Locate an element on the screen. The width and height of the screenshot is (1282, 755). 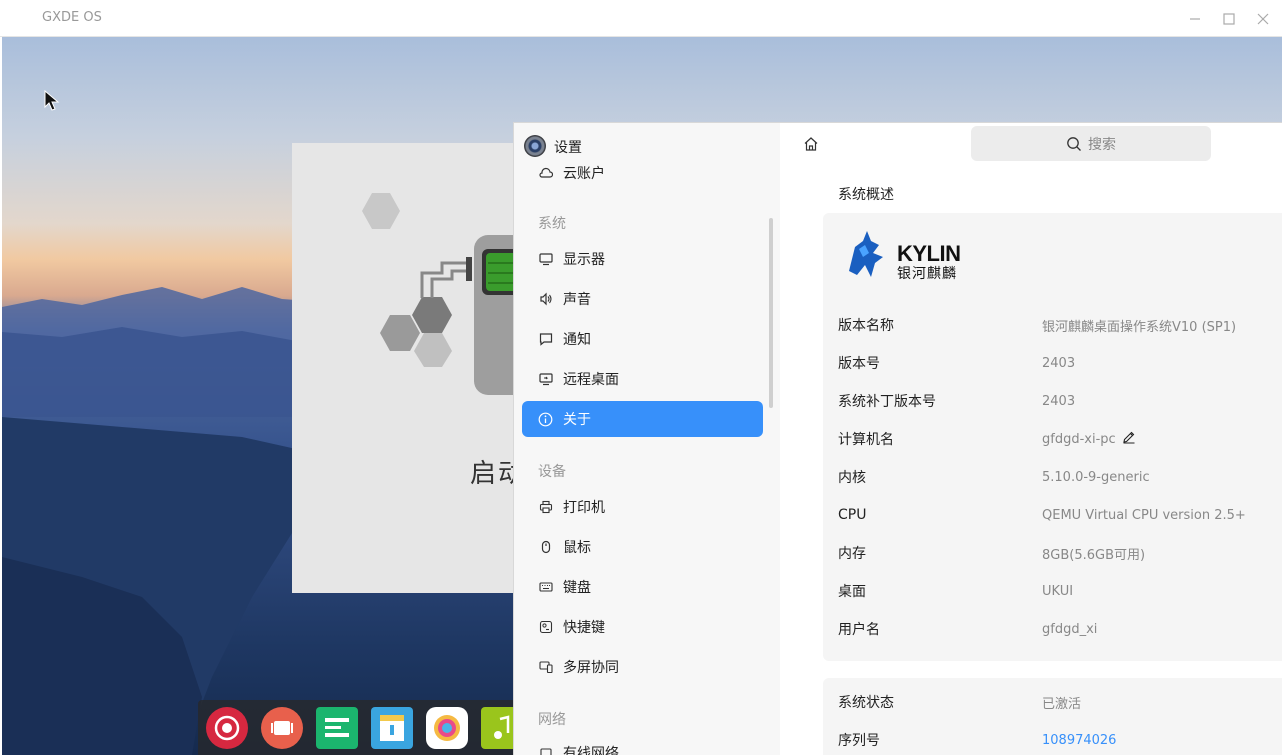
sidebar-item-label: 鼠标 is located at coordinates (577, 548).